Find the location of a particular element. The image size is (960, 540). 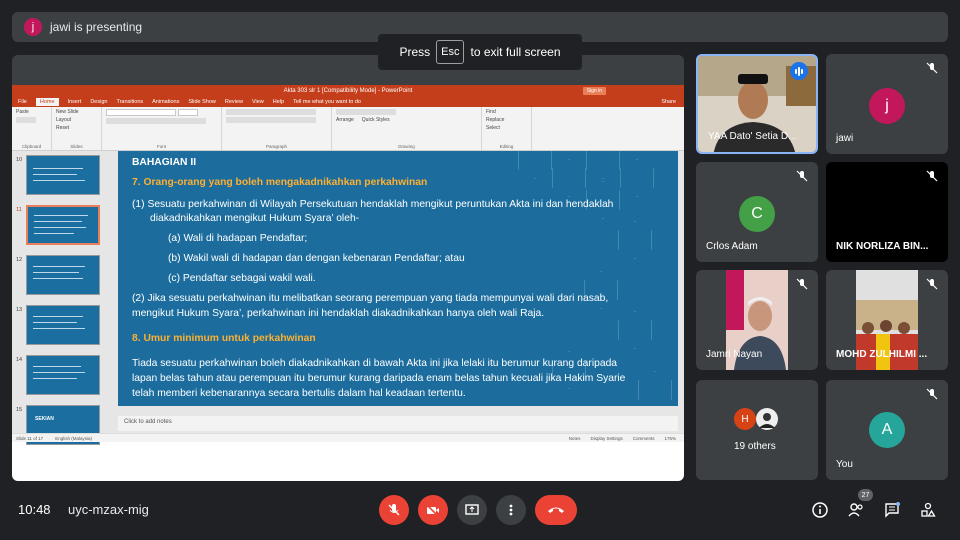

self-tile: A You is located at coordinates (887, 430).